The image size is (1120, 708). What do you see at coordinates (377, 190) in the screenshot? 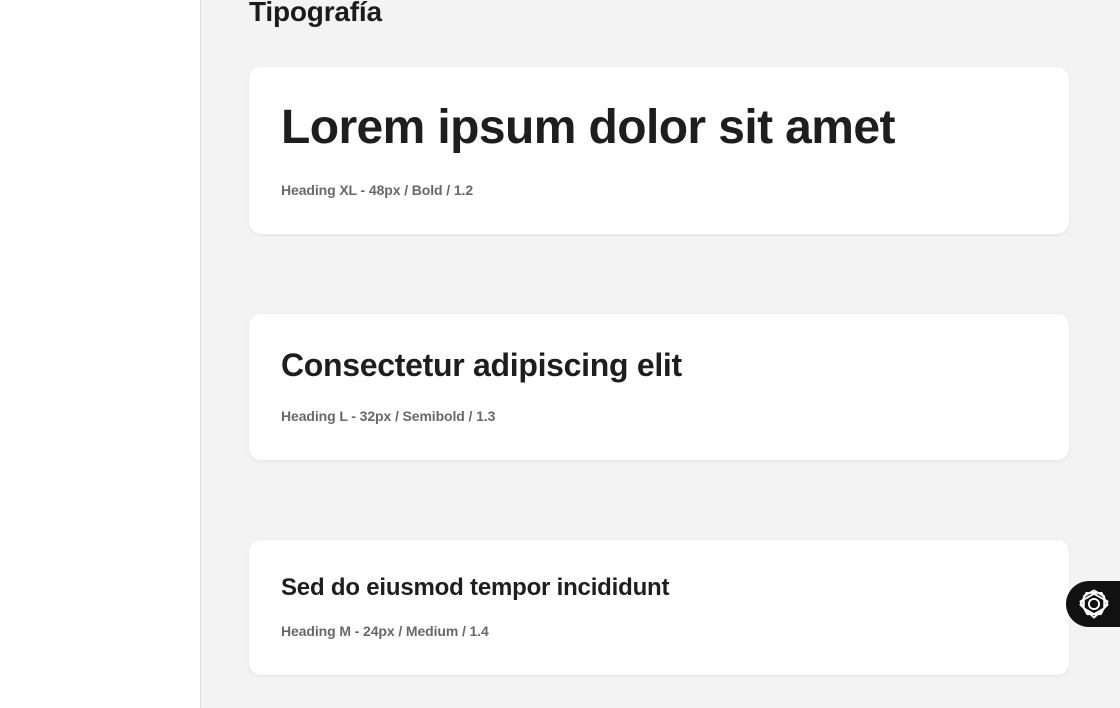
I see `heading-xl-spec: Heading XL - 48px / Bold / 1.2` at bounding box center [377, 190].